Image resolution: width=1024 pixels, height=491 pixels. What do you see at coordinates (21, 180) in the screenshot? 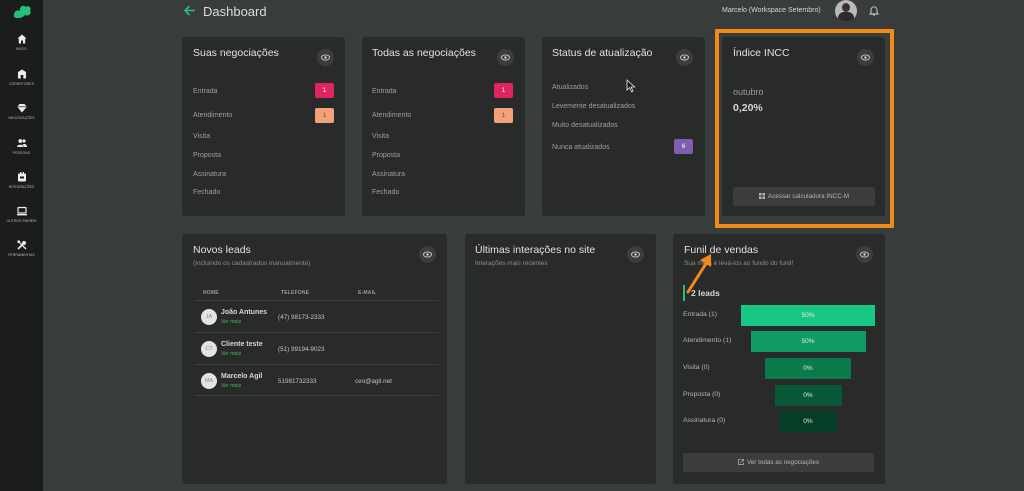
I see `sidebar-item-integracoes: INTEGRAÇÕES` at bounding box center [21, 180].